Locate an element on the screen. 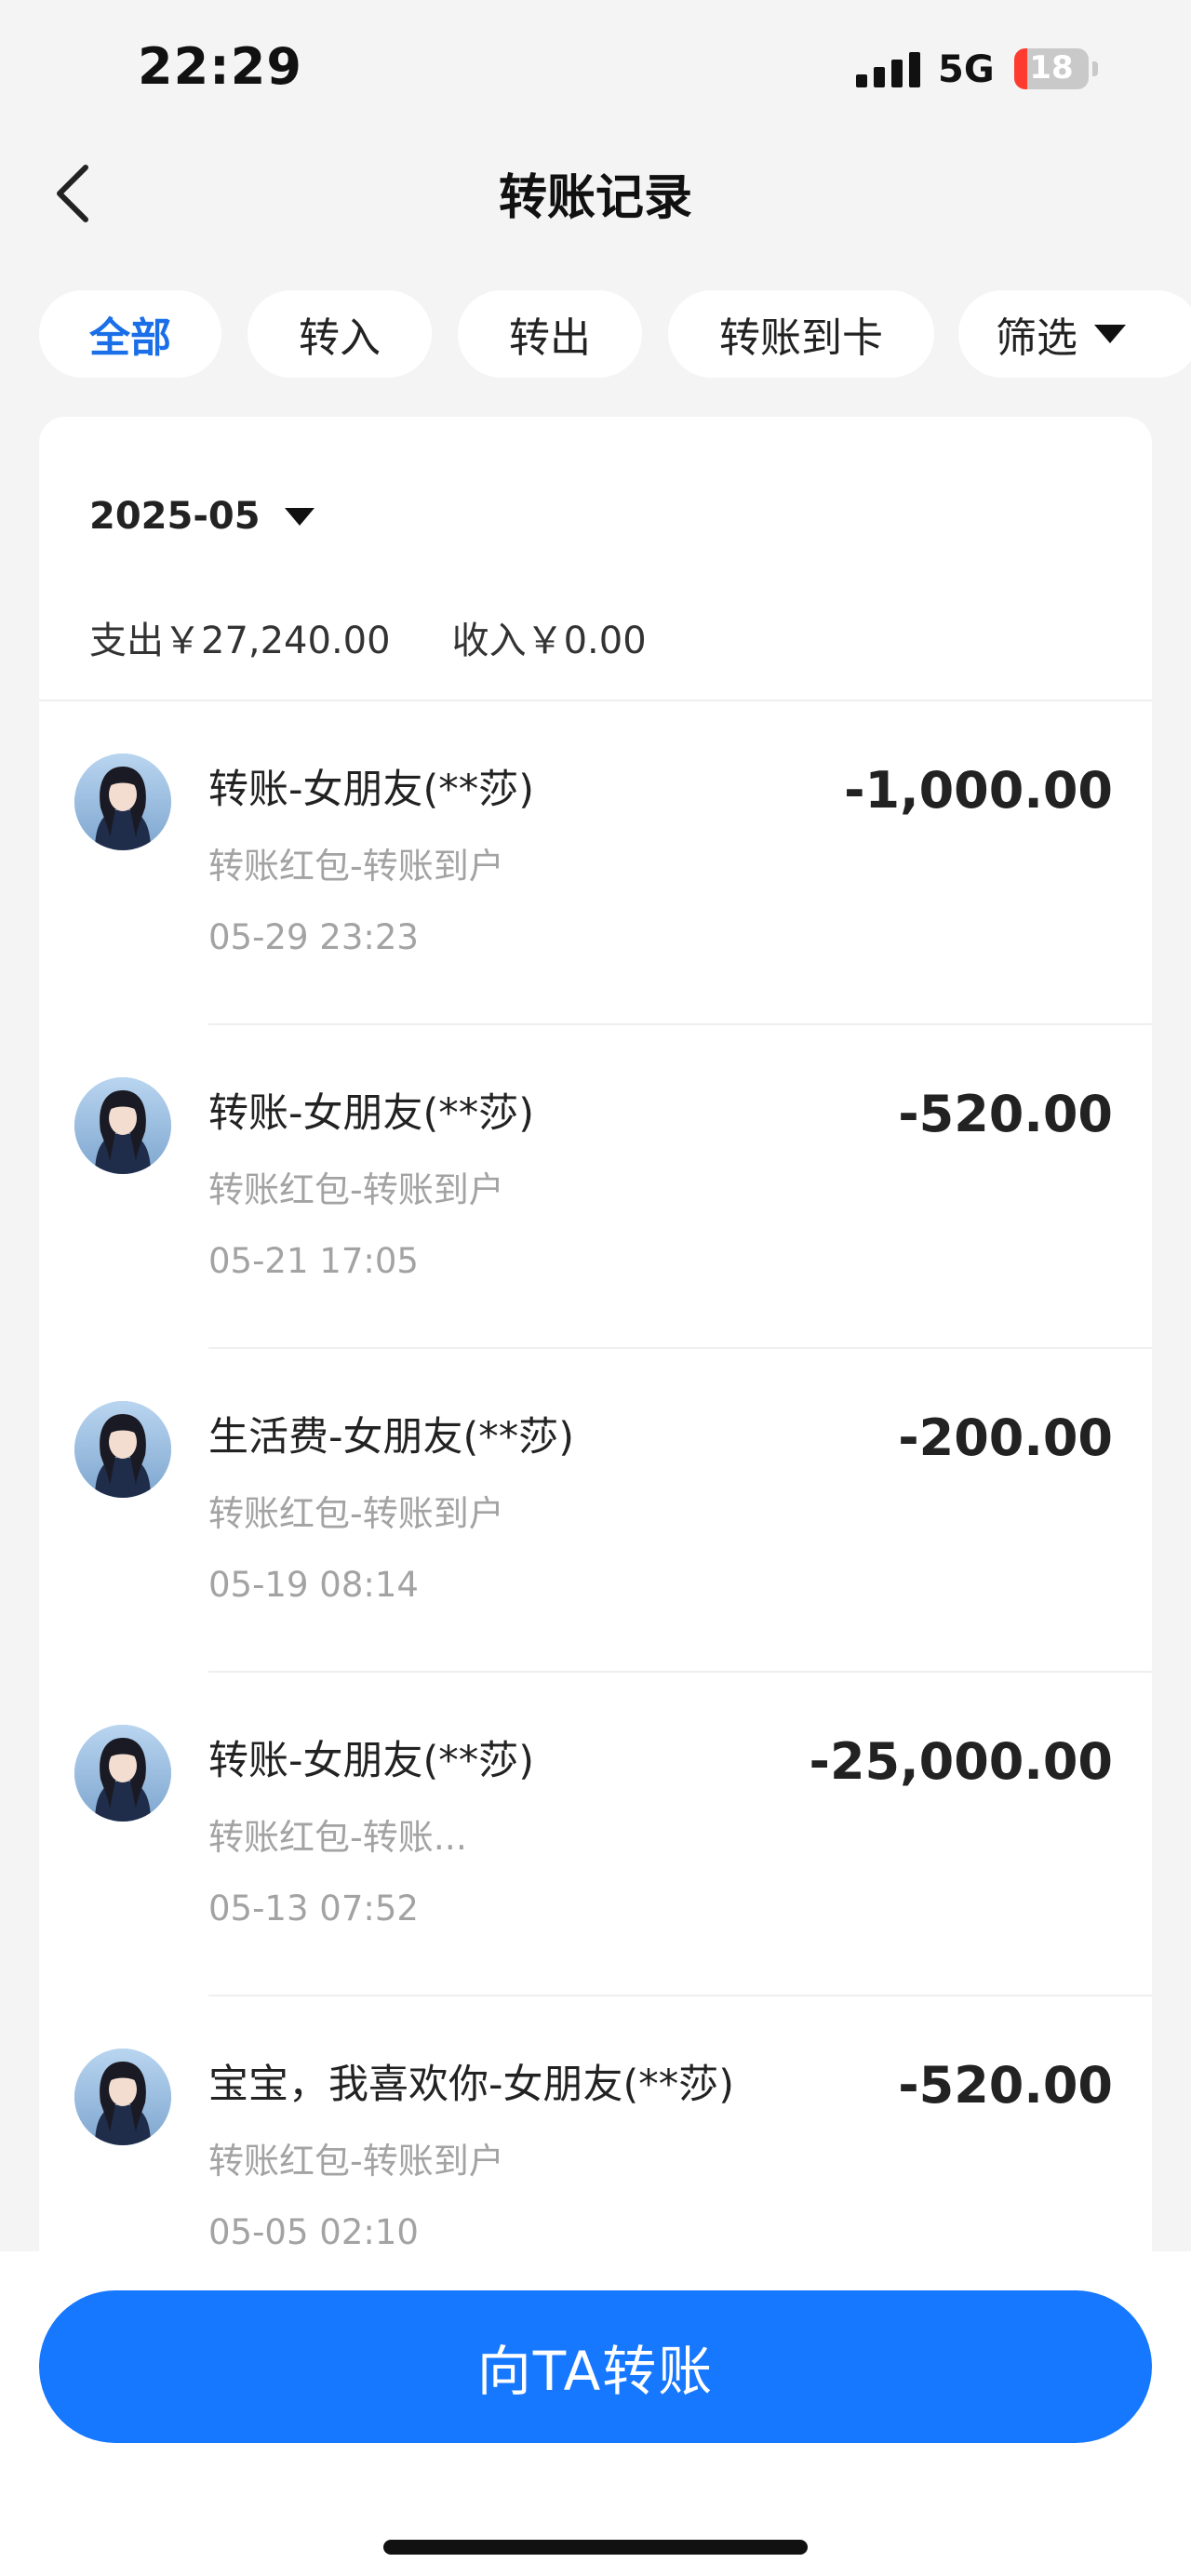 This screenshot has width=1191, height=2576. tab-outgoing: 转出 is located at coordinates (550, 334).